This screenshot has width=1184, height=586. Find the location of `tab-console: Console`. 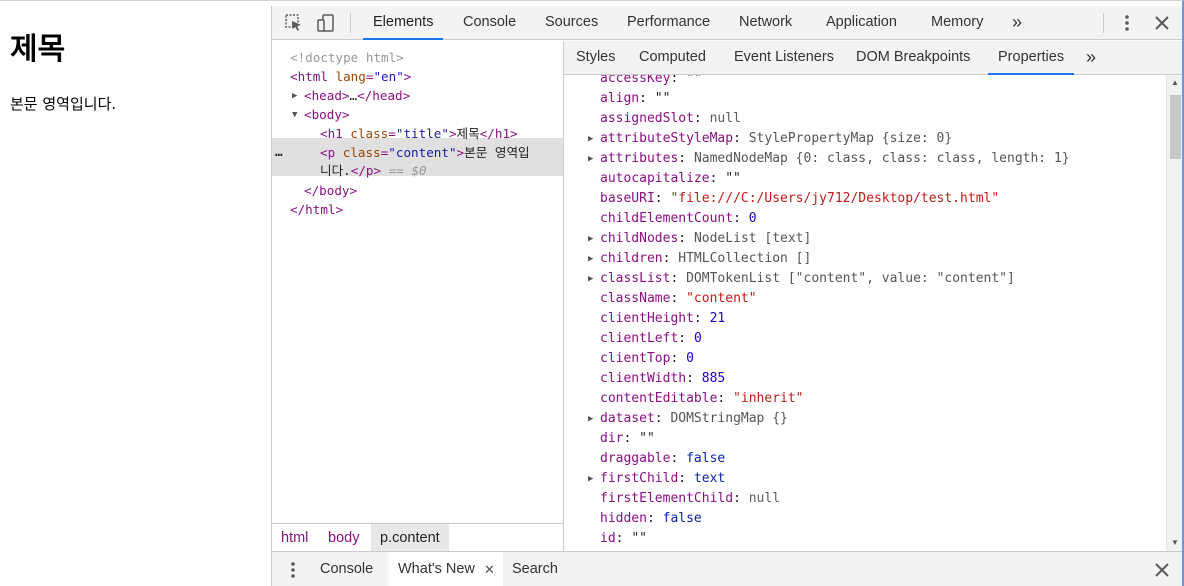

tab-console: Console is located at coordinates (489, 23).